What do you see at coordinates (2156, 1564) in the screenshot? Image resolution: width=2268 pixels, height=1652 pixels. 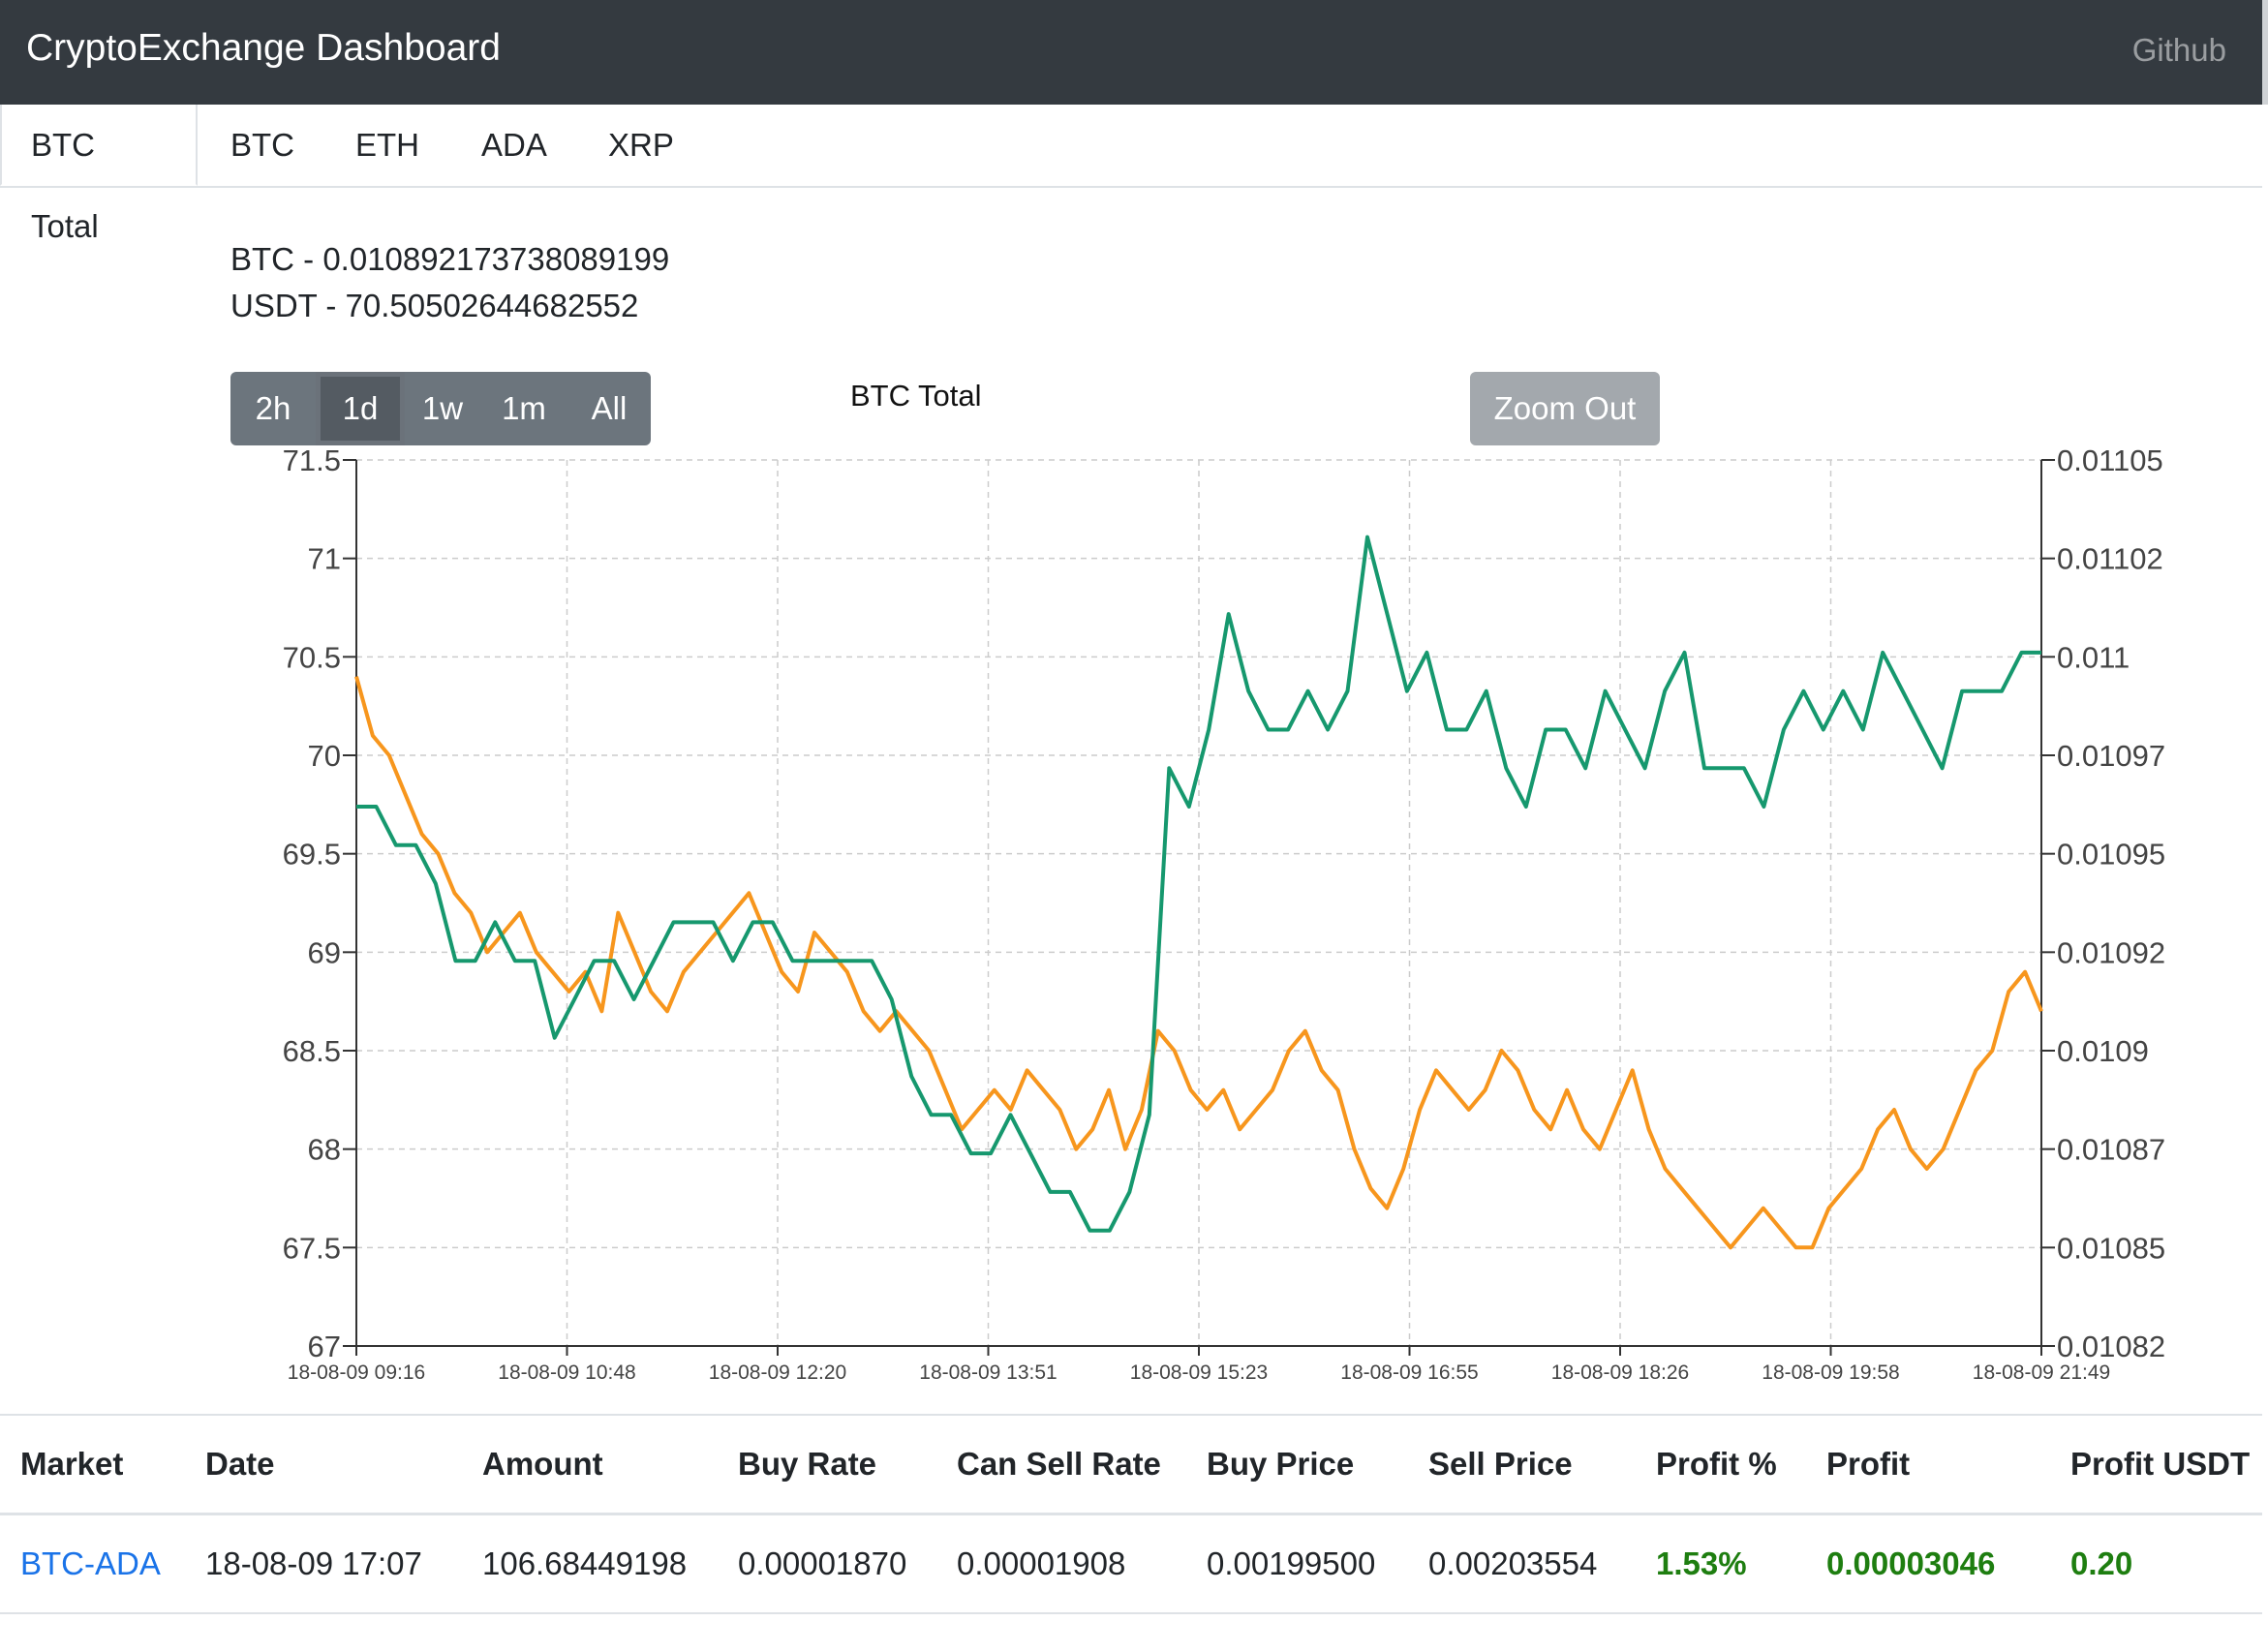 I see `cell-profit-usdt: 0.20` at bounding box center [2156, 1564].